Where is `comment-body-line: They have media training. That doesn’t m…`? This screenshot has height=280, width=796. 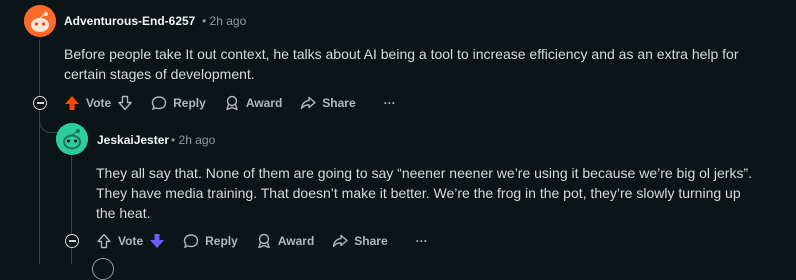 comment-body-line: They have media training. That doesn’t m… is located at coordinates (418, 193).